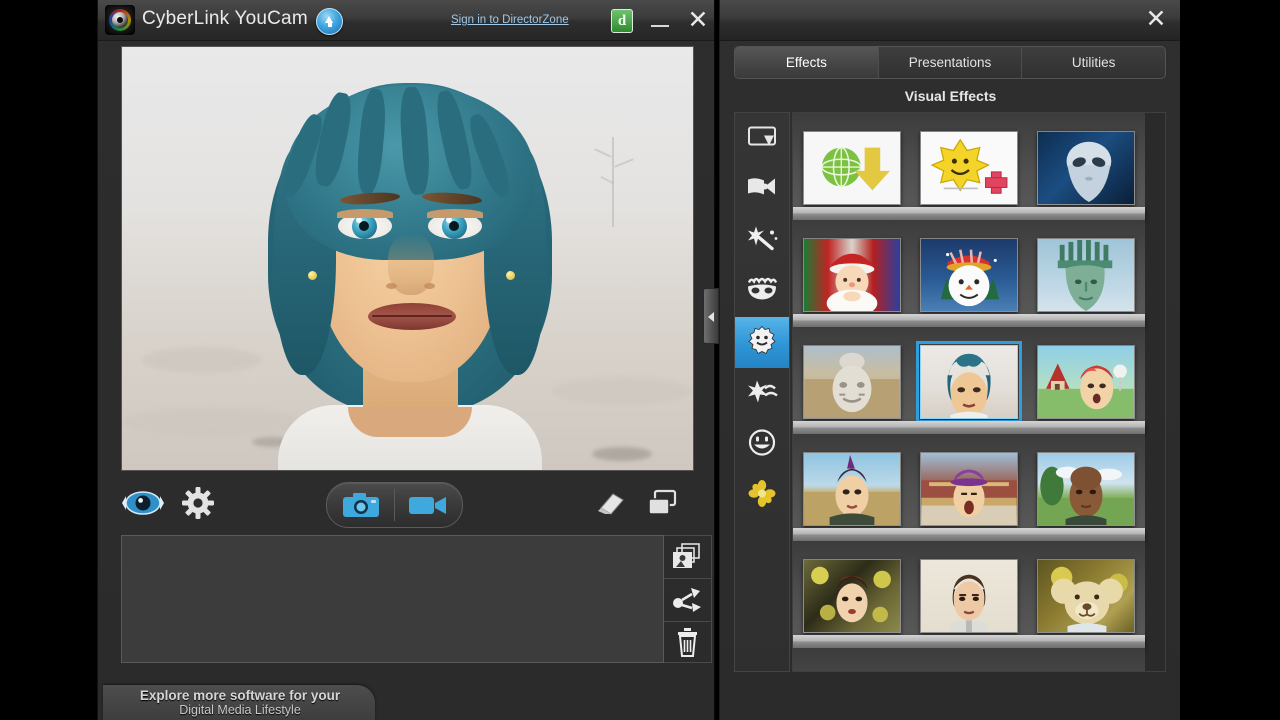  What do you see at coordinates (198, 503) in the screenshot?
I see `gear-icon` at bounding box center [198, 503].